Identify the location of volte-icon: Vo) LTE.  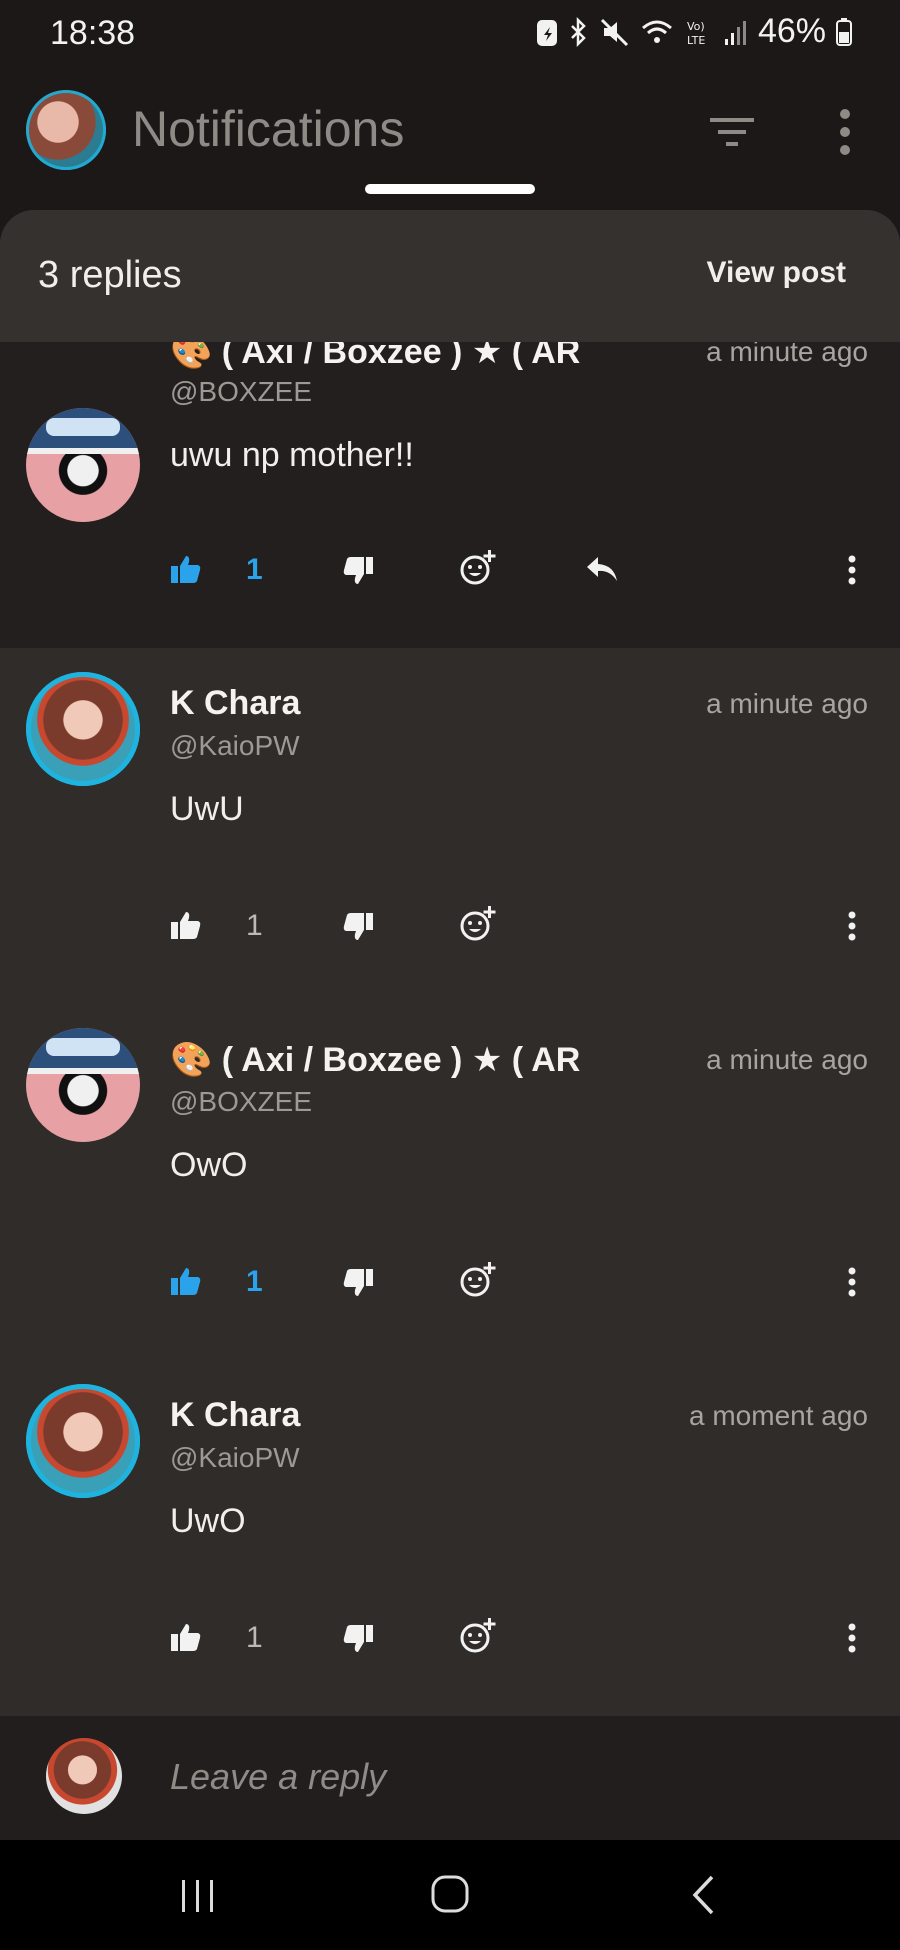
(699, 32).